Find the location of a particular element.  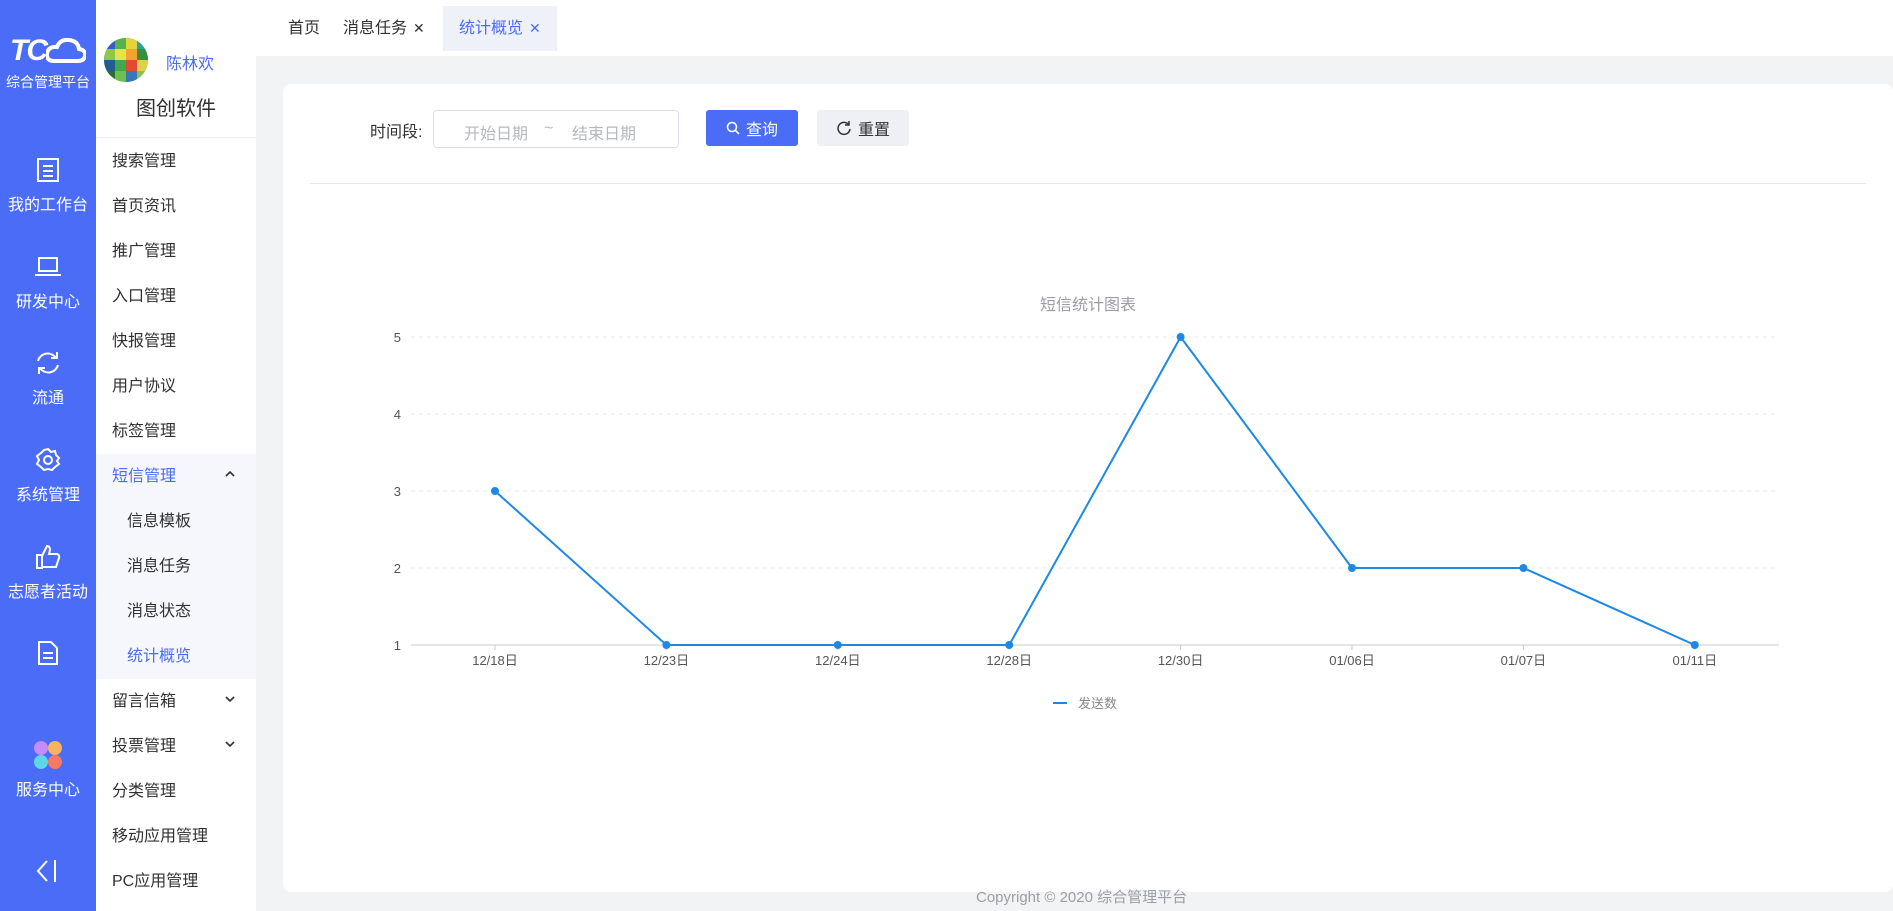

menu-label: 留言信箱 is located at coordinates (144, 701).